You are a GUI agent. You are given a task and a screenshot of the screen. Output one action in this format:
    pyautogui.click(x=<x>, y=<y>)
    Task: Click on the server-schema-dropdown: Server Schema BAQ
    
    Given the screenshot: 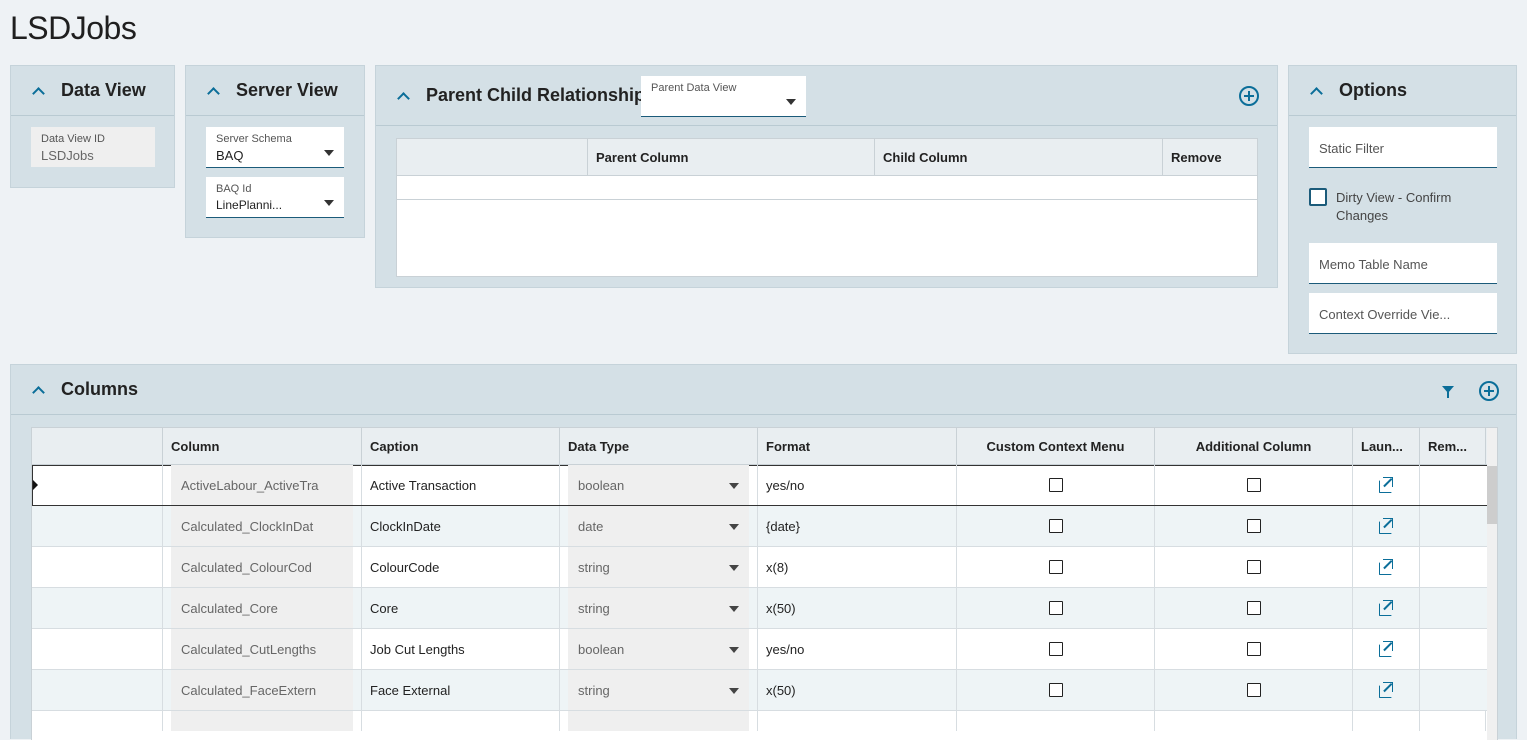 What is the action you would take?
    pyautogui.click(x=275, y=147)
    